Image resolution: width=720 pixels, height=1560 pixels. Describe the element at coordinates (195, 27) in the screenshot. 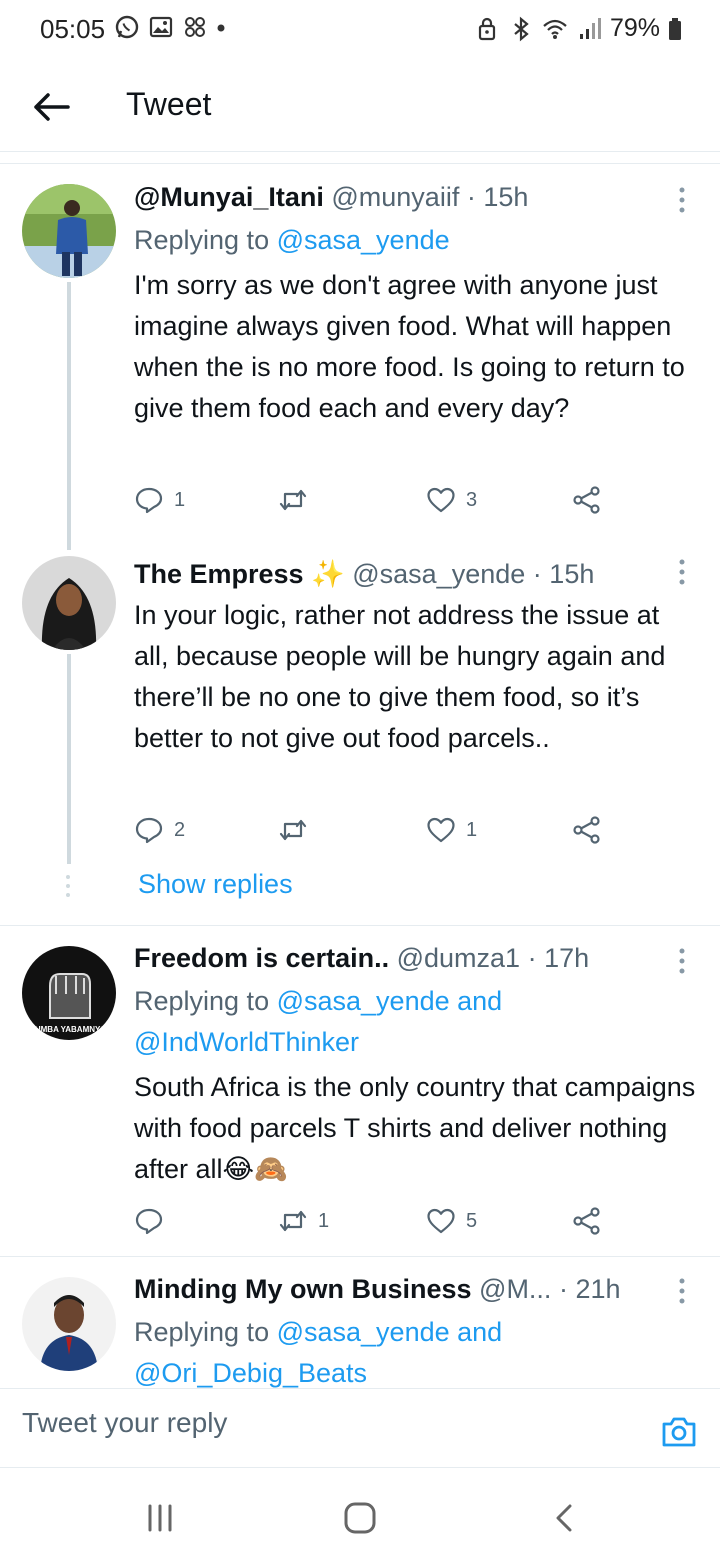

I see `pinwheel-icon` at that location.